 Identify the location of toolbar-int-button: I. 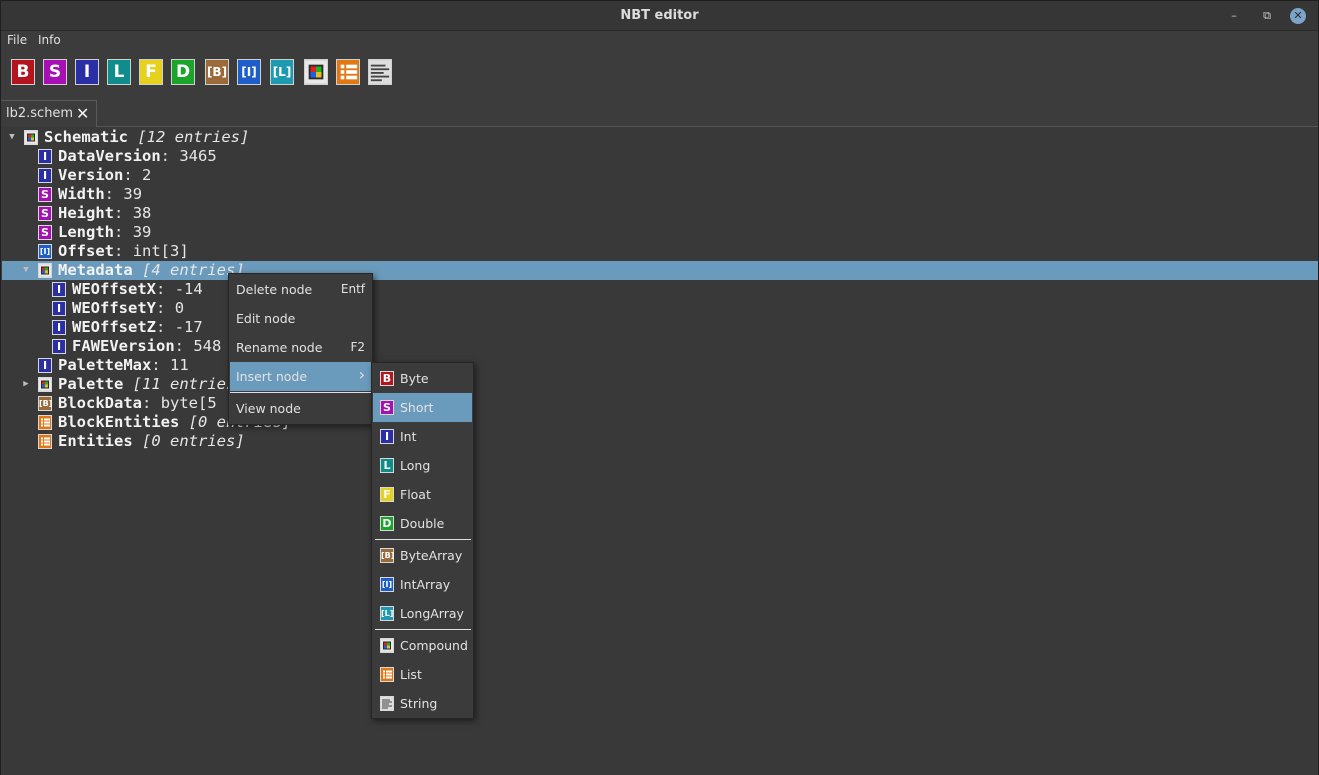
(87, 72).